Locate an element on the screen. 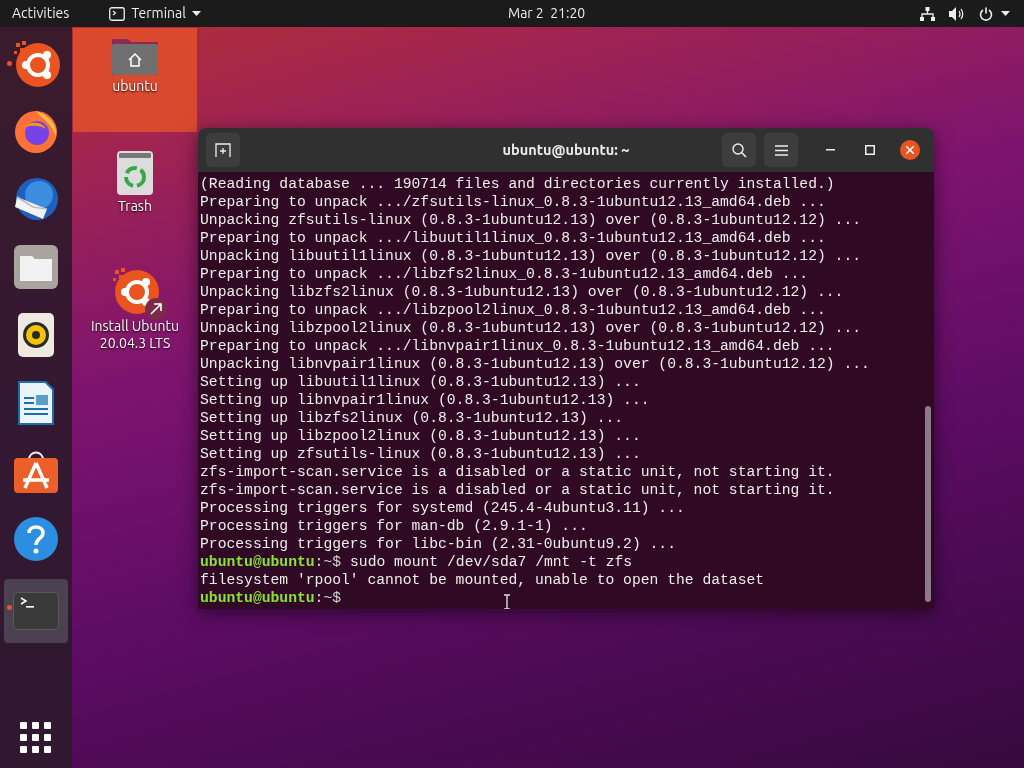  trash-icon is located at coordinates (135, 173).